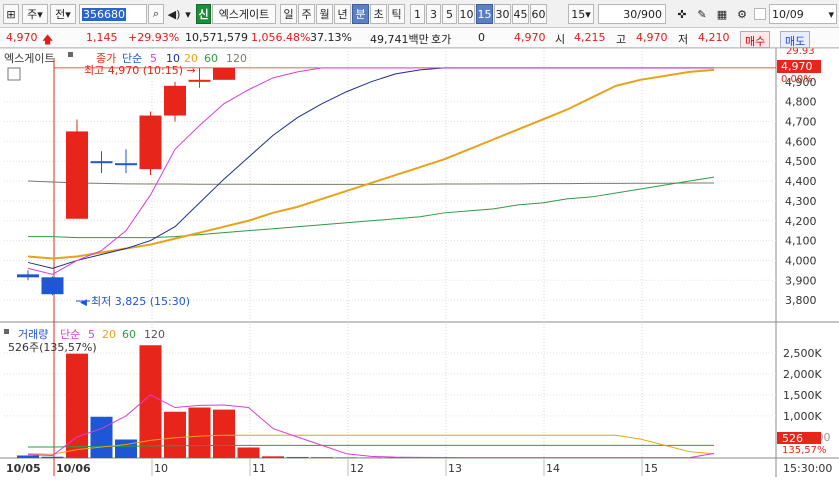 The height and width of the screenshot is (480, 839). I want to click on price-tick-label: 4,100, so click(801, 241).